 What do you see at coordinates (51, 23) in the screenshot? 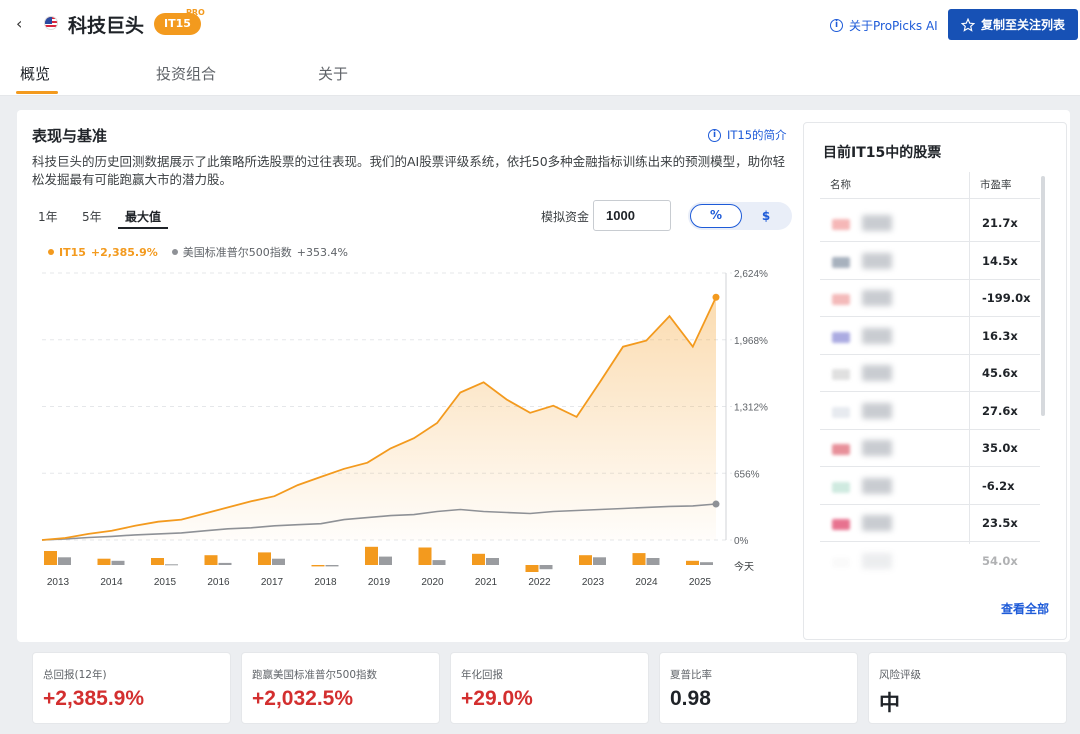
I see `us-flag-icon` at bounding box center [51, 23].